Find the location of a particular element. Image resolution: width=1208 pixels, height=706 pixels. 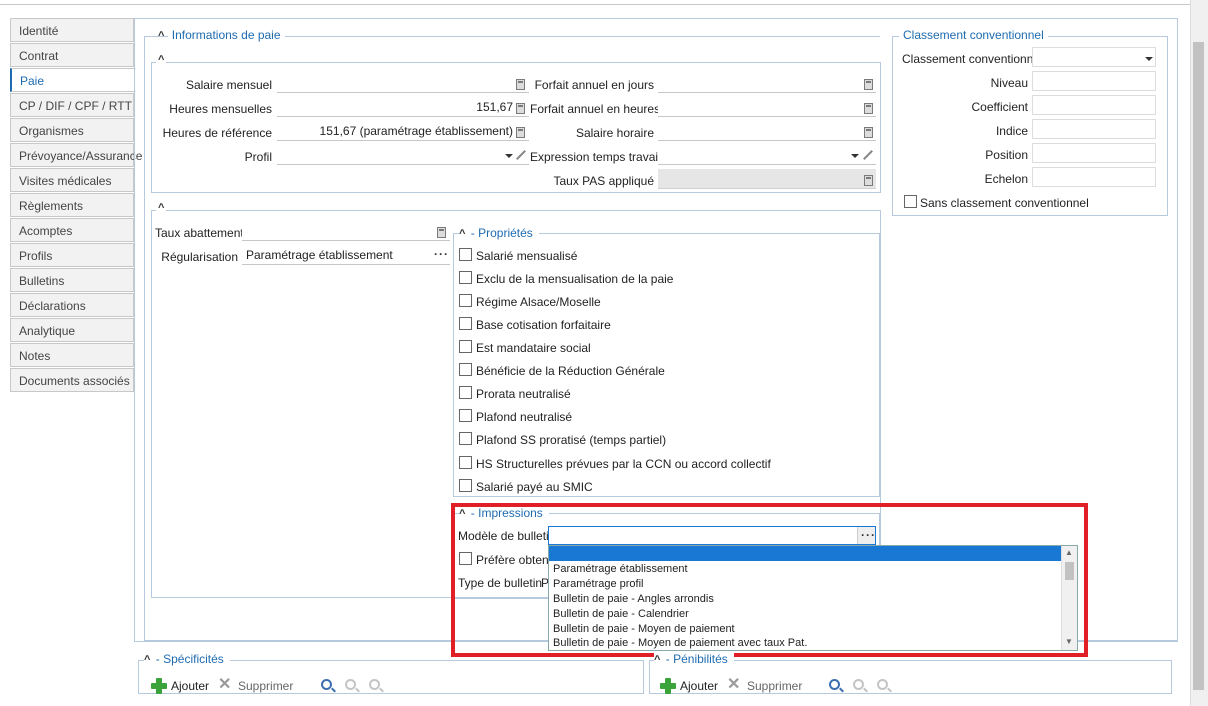

main-scroll-thumb is located at coordinates (1198, 366).